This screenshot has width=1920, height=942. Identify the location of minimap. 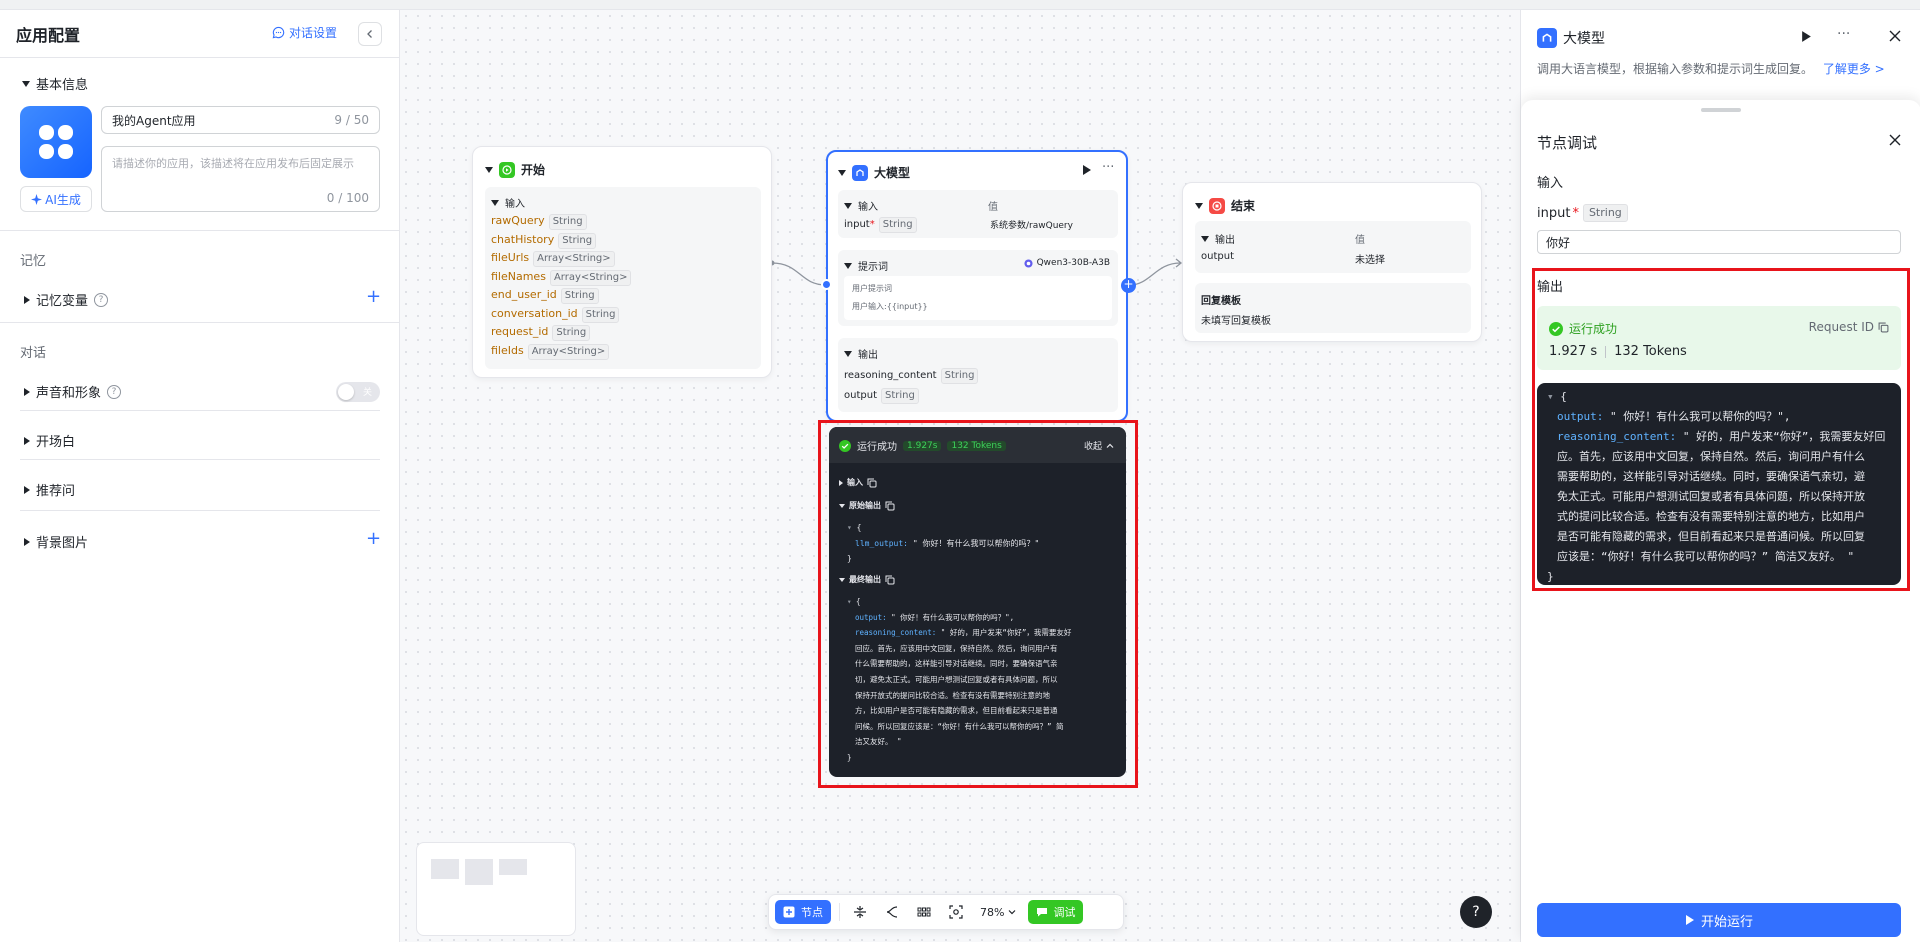
(496, 889).